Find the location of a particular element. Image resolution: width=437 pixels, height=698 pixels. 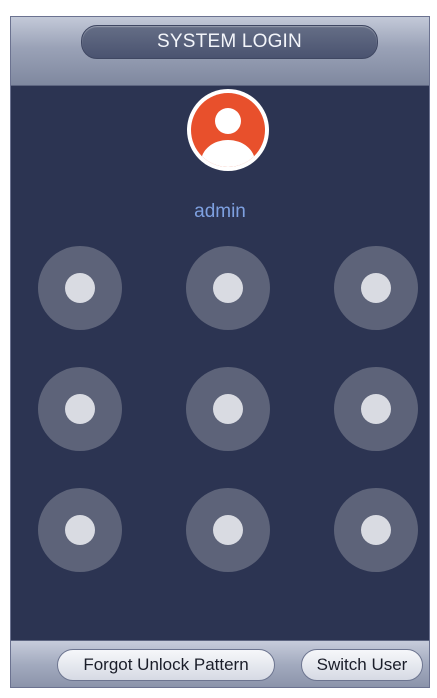

switch-user-button: Switch User is located at coordinates (362, 665).